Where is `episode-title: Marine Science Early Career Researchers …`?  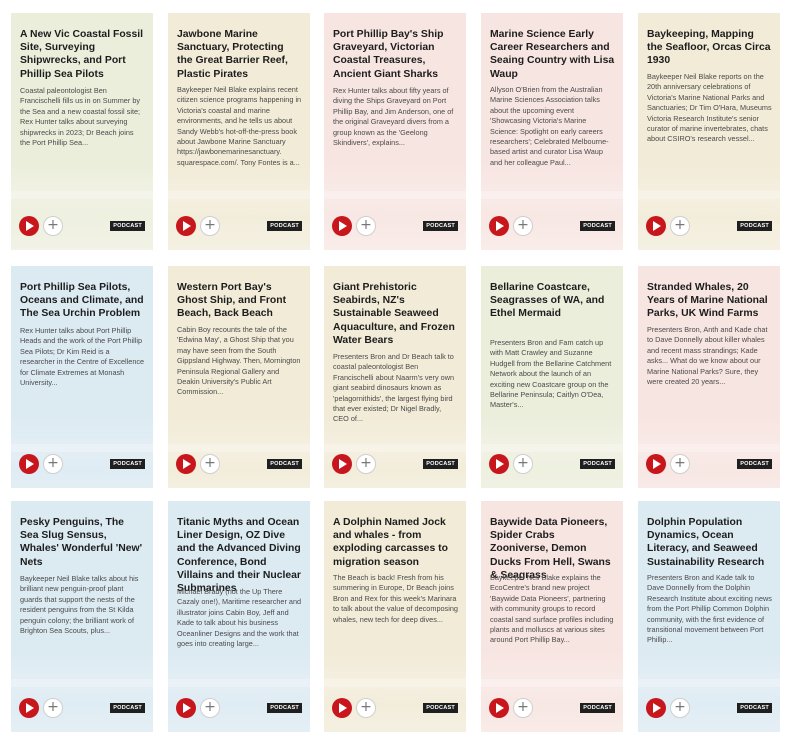
episode-title: Marine Science Early Career Researchers … is located at coordinates (552, 54).